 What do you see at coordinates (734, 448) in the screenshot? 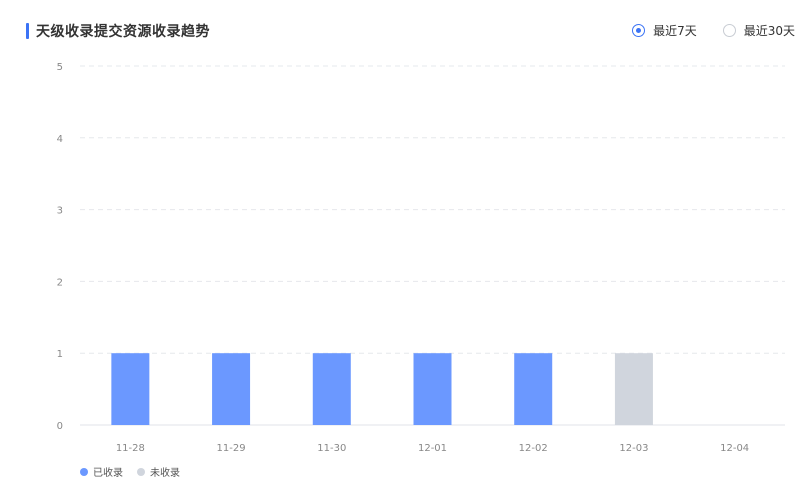
I see `x-tick-label: 12-04` at bounding box center [734, 448].